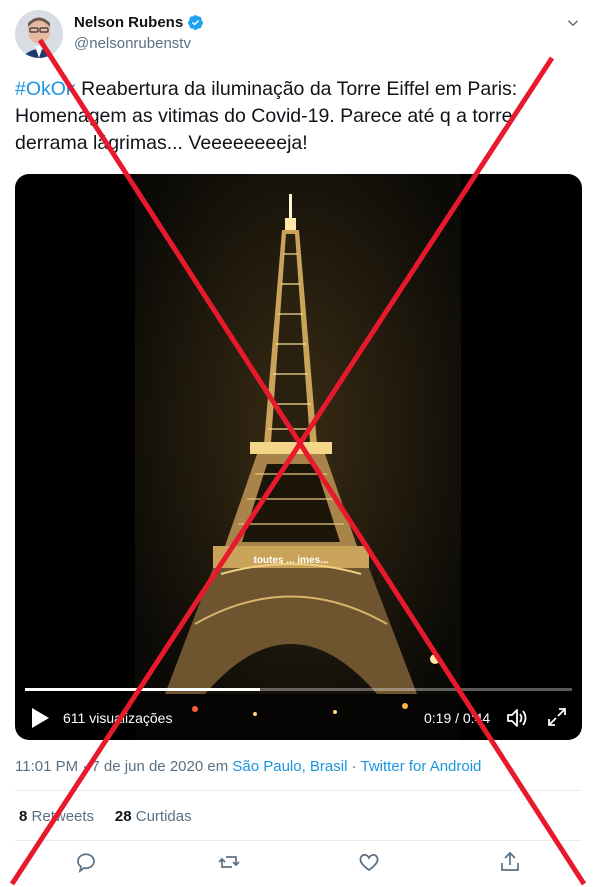 The image size is (596, 887). I want to click on play-icon, so click(40, 718).